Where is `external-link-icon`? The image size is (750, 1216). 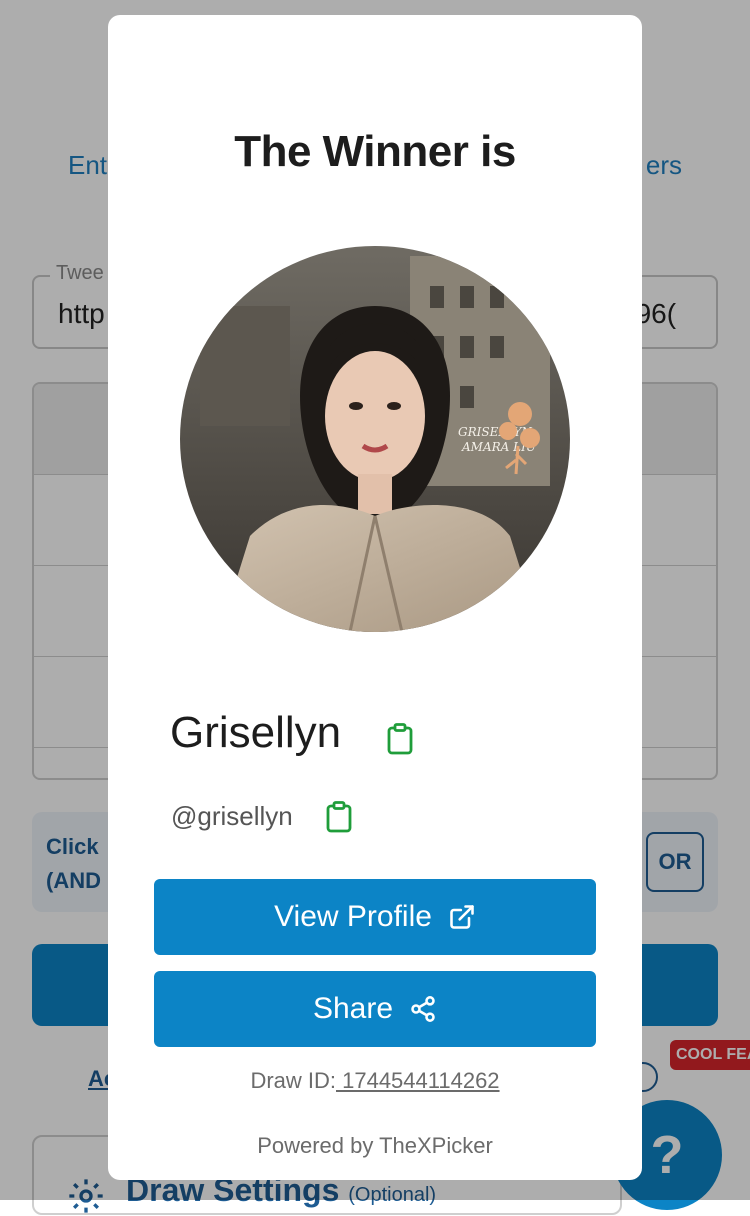 external-link-icon is located at coordinates (462, 917).